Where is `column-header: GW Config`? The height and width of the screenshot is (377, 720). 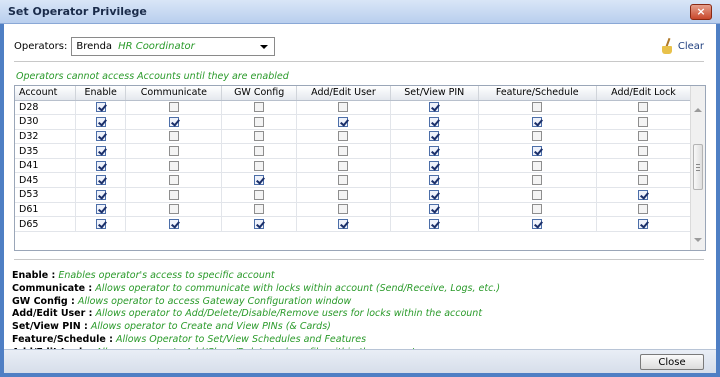 column-header: GW Config is located at coordinates (259, 93).